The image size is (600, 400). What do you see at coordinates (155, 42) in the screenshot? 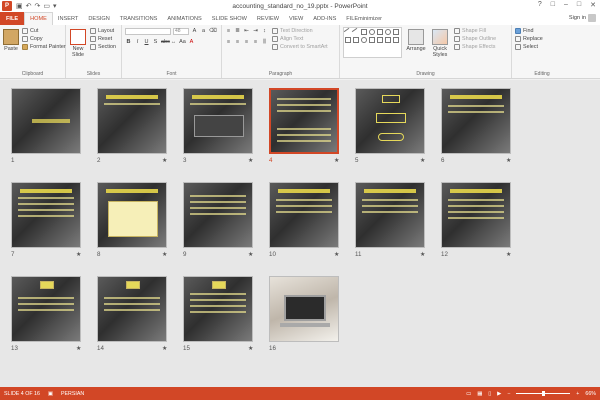
I see `shadow-icon: S` at bounding box center [155, 42].